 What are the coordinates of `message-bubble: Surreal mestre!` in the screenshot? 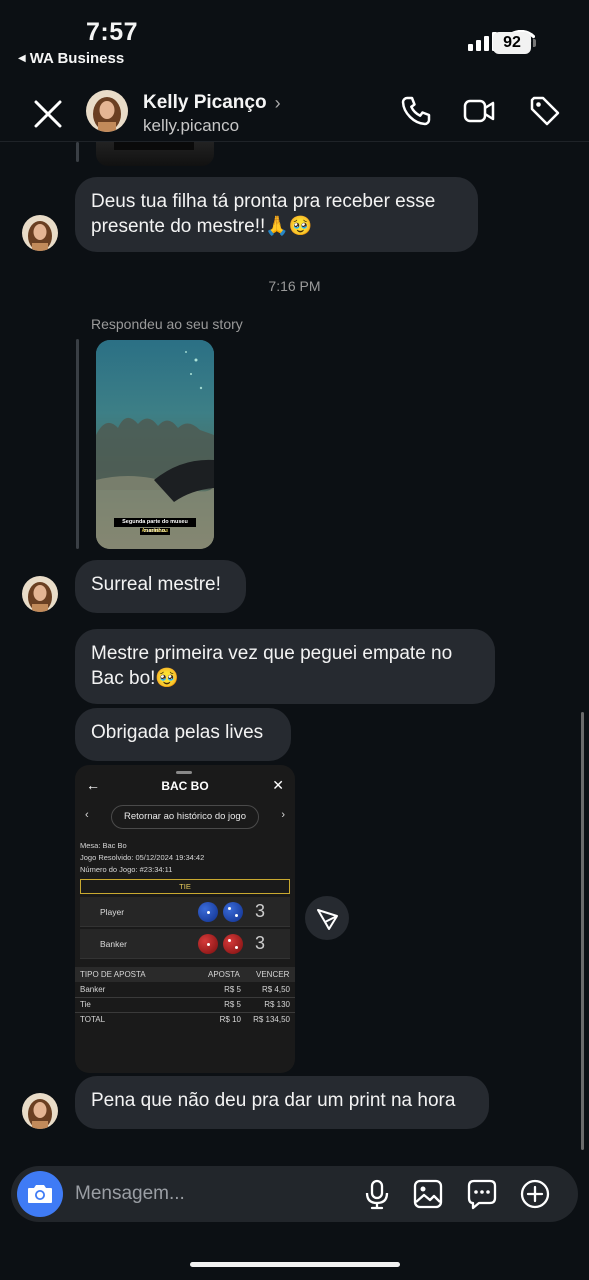 It's located at (160, 586).